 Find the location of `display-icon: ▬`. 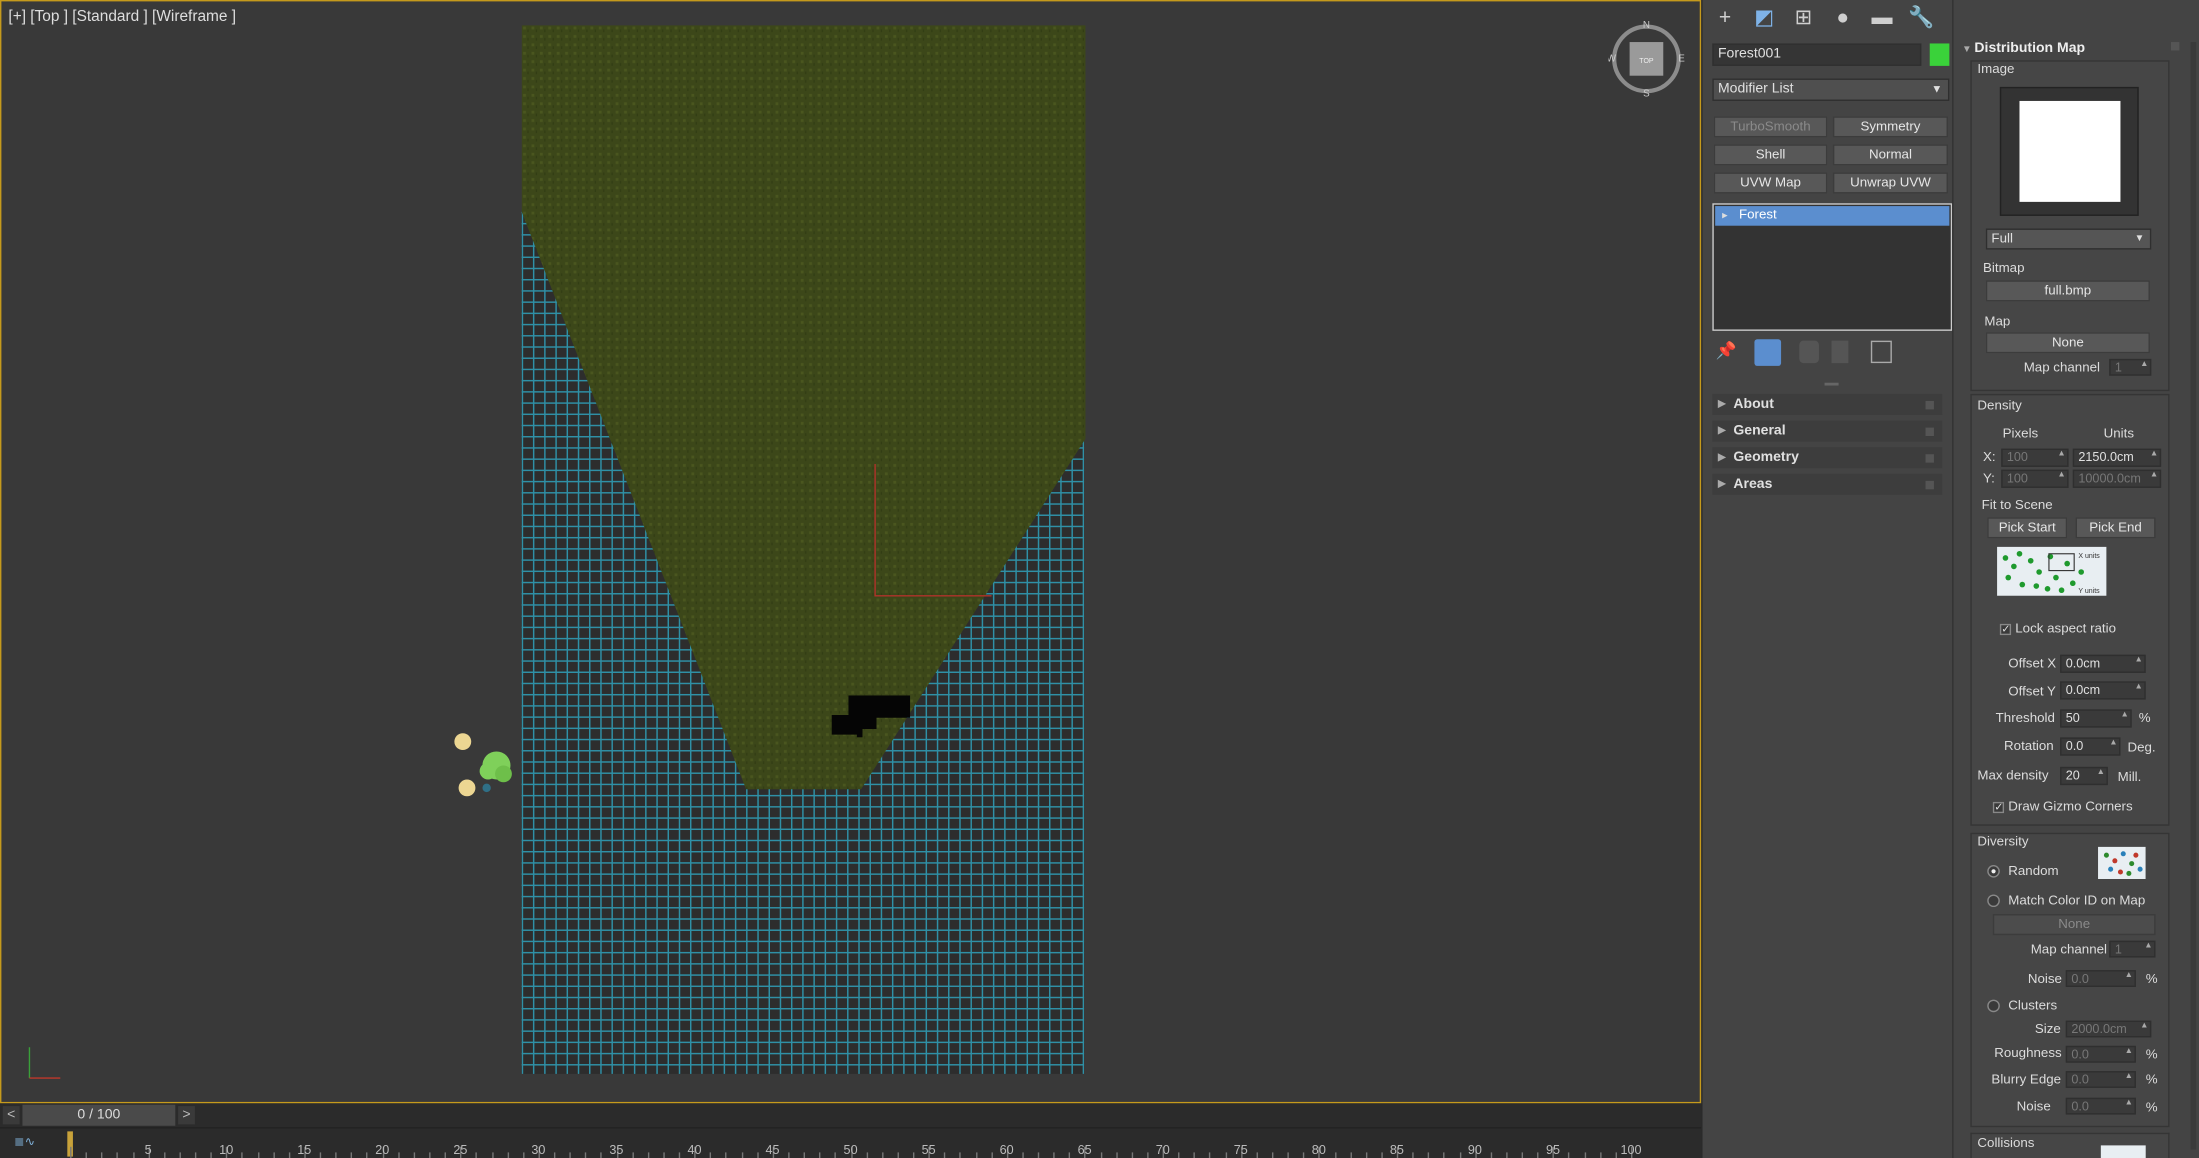

display-icon: ▬ is located at coordinates (1882, 18).